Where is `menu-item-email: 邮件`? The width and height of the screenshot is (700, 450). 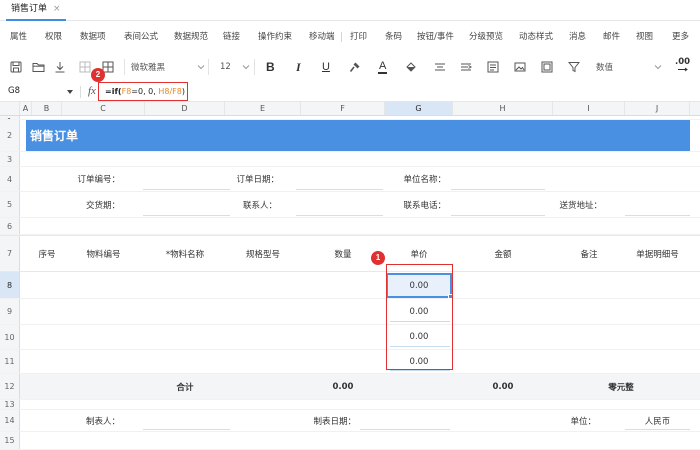 menu-item-email: 邮件 is located at coordinates (611, 37).